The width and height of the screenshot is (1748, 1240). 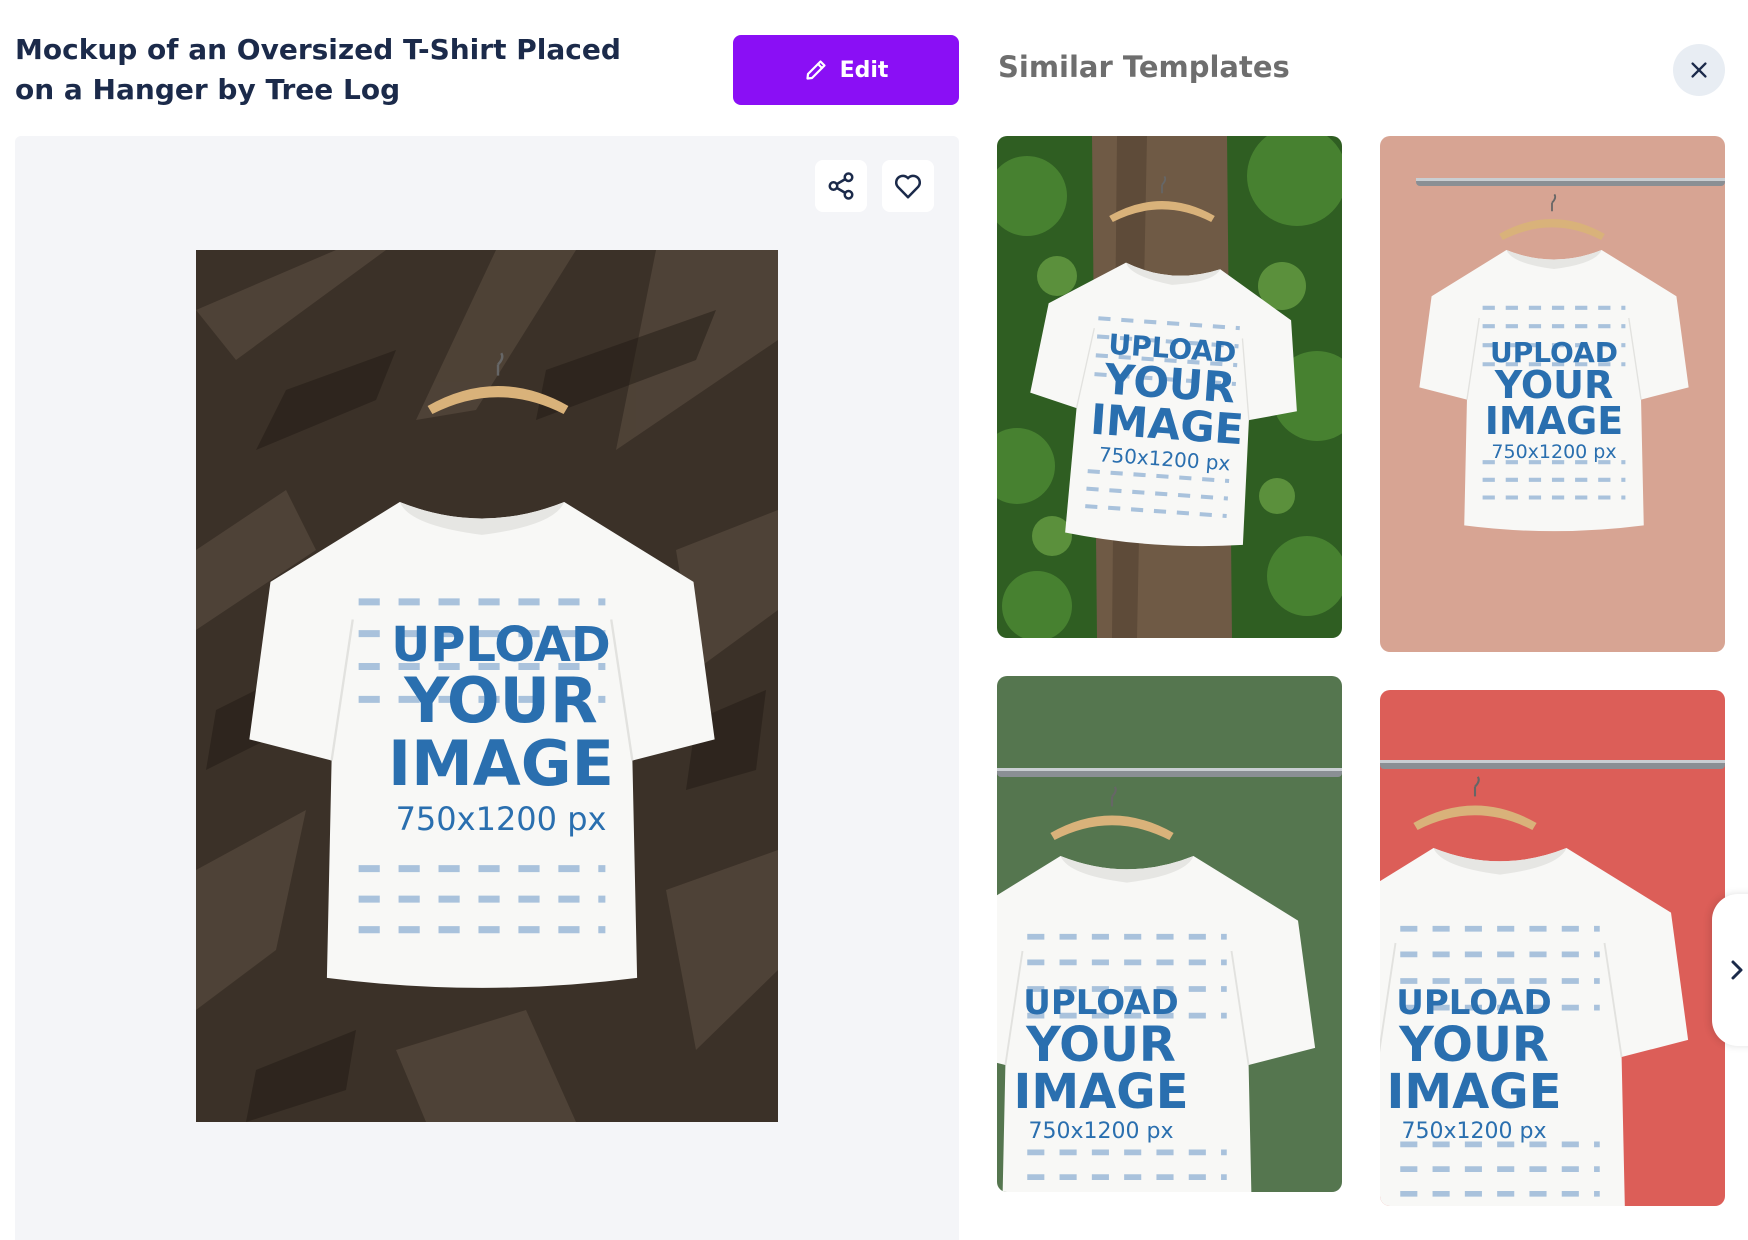 What do you see at coordinates (815, 70) in the screenshot?
I see `pencil-icon` at bounding box center [815, 70].